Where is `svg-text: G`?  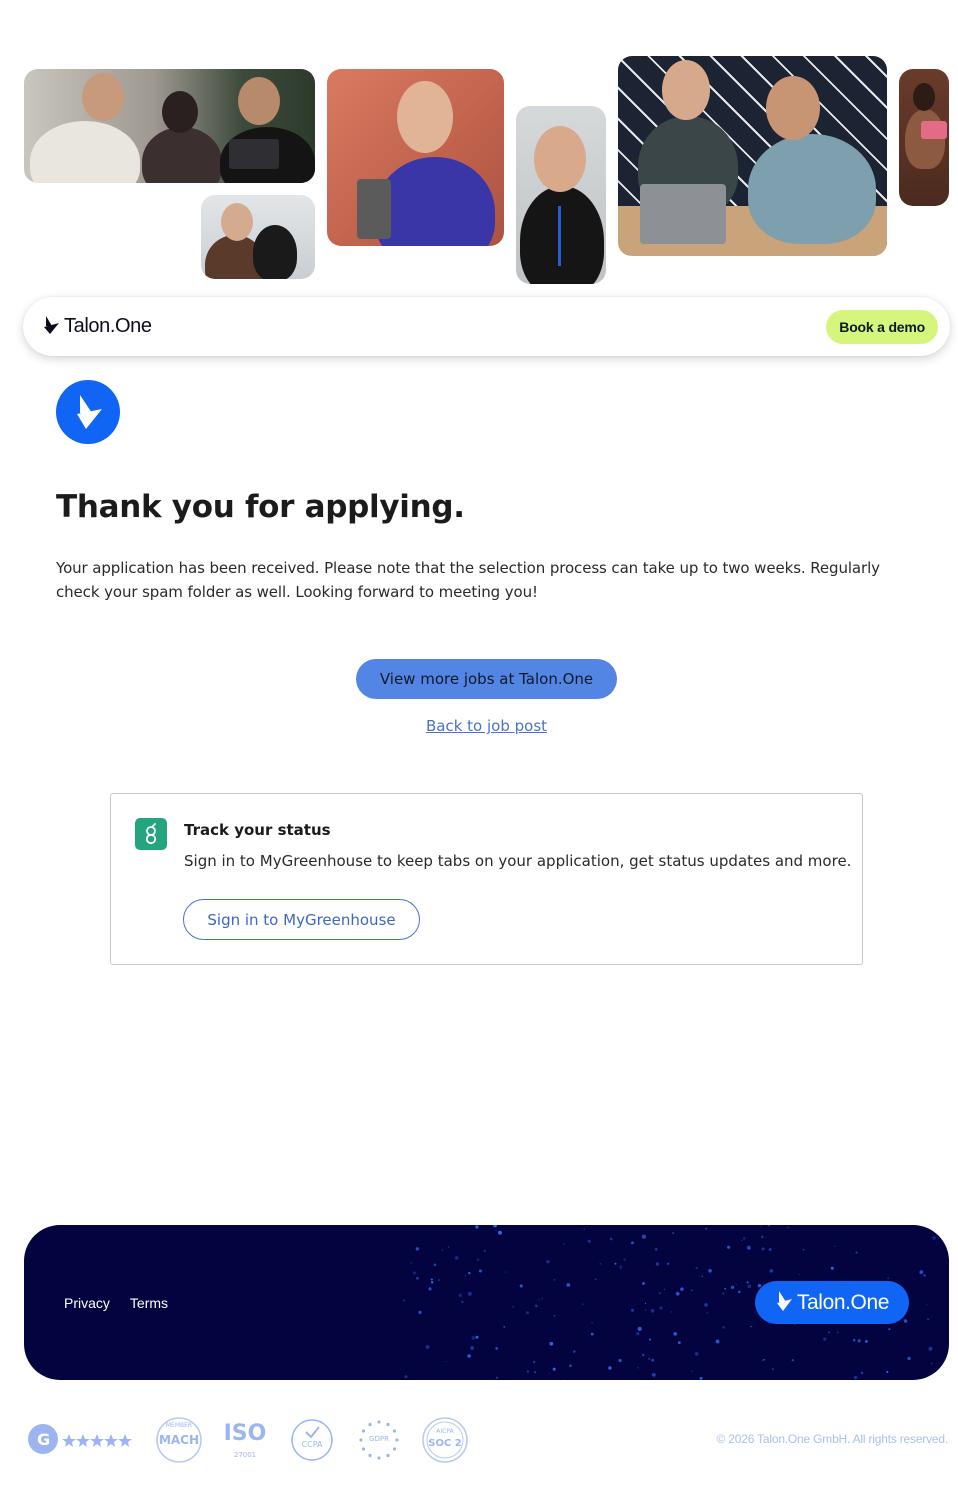 svg-text: G is located at coordinates (43, 1439).